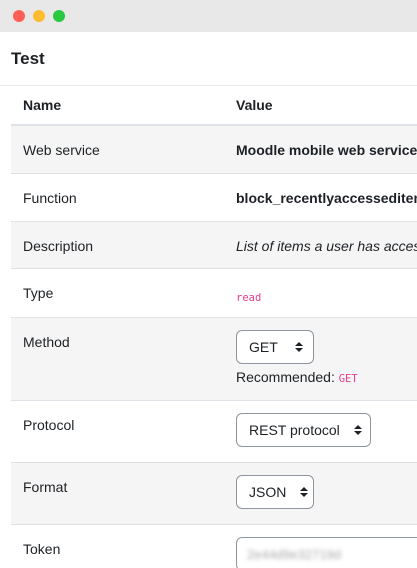 The width and height of the screenshot is (417, 568). I want to click on method-cell: GET Recommended: GET, so click(326, 359).